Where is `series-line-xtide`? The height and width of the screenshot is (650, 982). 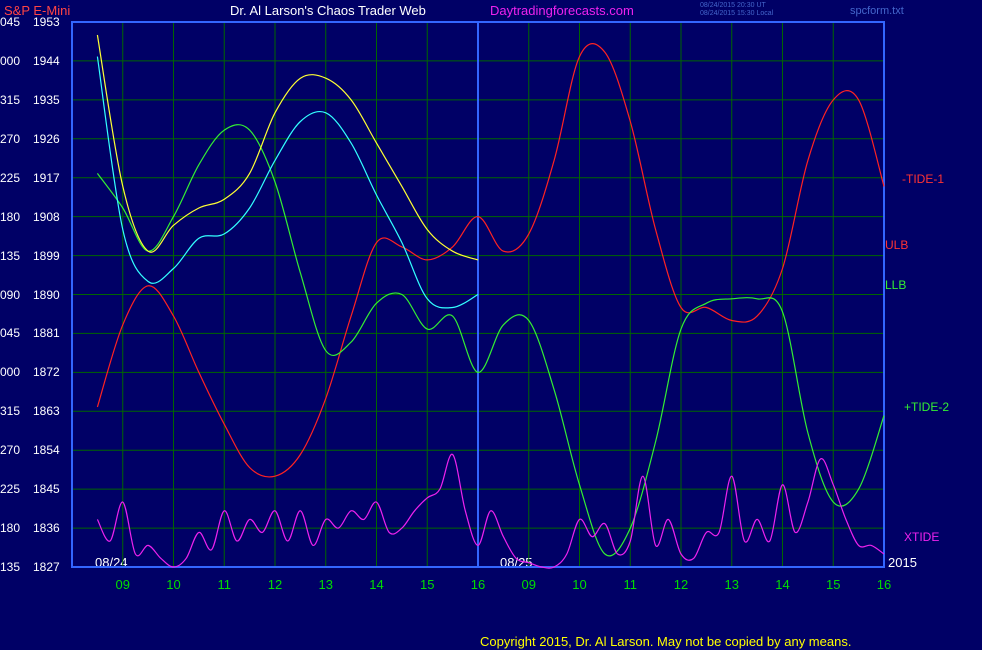
series-line-xtide is located at coordinates (490, 511).